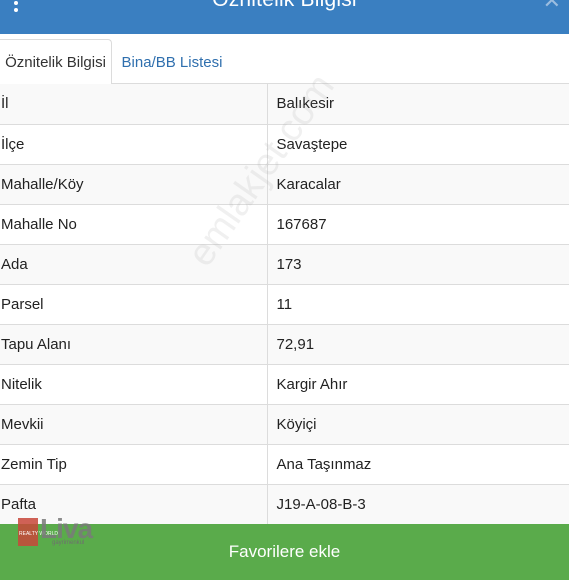 The width and height of the screenshot is (569, 580). I want to click on attribute-key: Parsel, so click(134, 304).